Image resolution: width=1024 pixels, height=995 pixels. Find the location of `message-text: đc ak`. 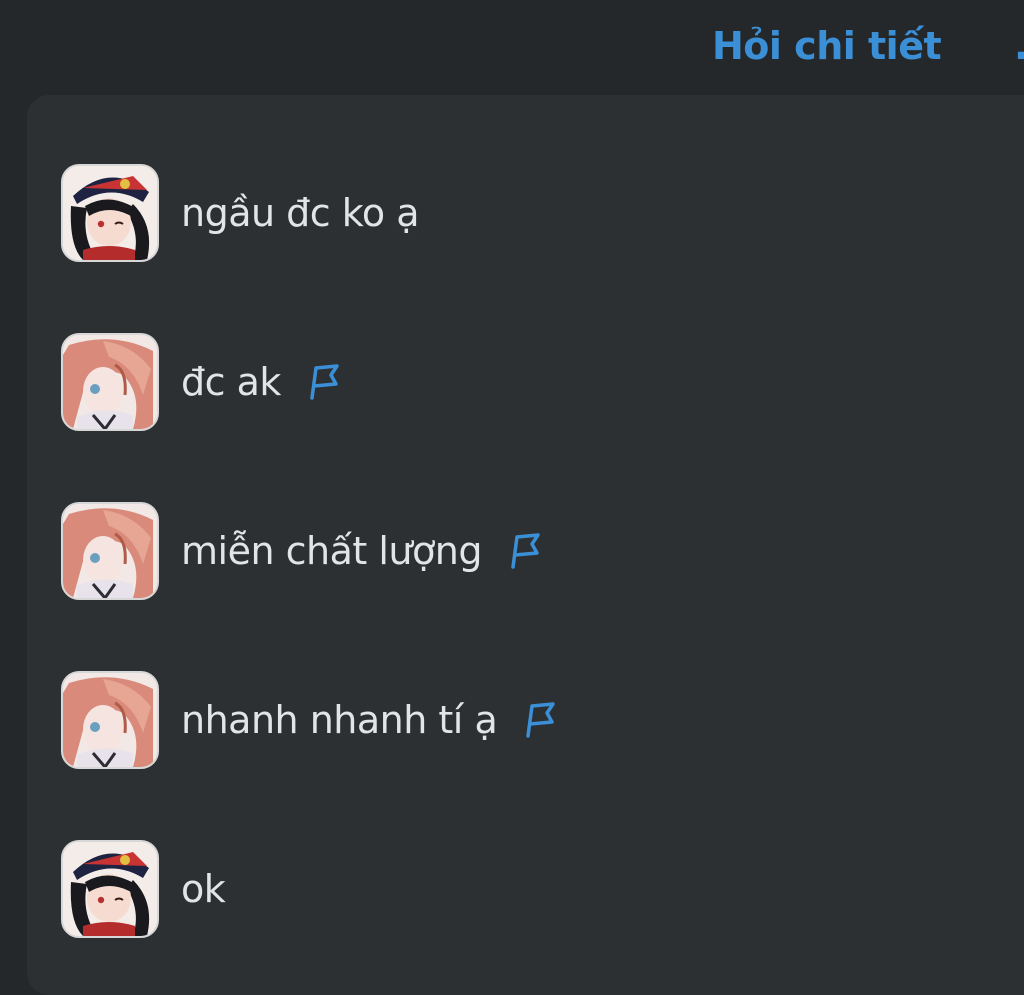

message-text: đc ak is located at coordinates (231, 382).